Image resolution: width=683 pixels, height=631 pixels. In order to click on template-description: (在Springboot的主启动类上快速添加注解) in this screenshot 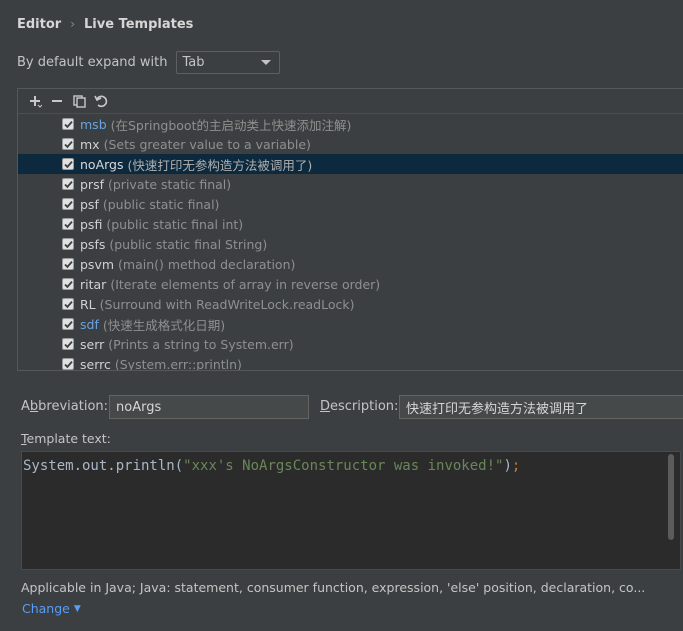, I will do `click(231, 125)`.